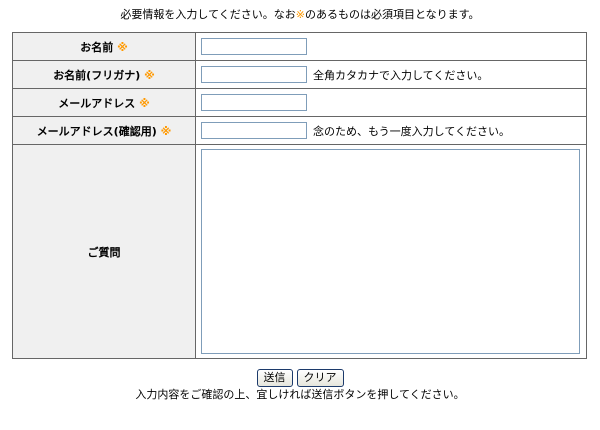  I want to click on name-field-cell, so click(391, 46).